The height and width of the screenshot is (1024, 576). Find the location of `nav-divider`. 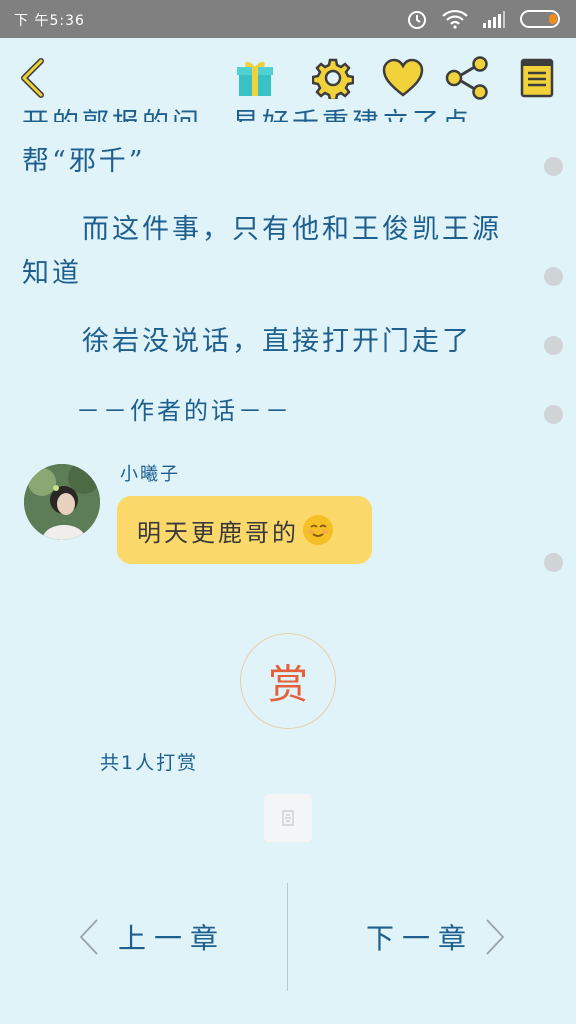

nav-divider is located at coordinates (287, 937).